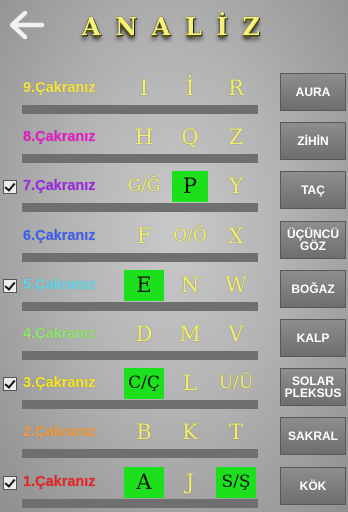  I want to click on chakra-label: 5.Çakranız, so click(59, 284).